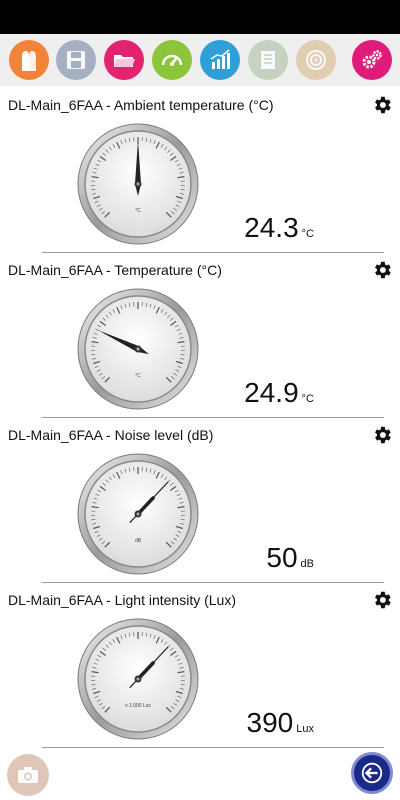 This screenshot has height=800, width=400. What do you see at coordinates (138, 514) in the screenshot?
I see `sensor-gauge: dB` at bounding box center [138, 514].